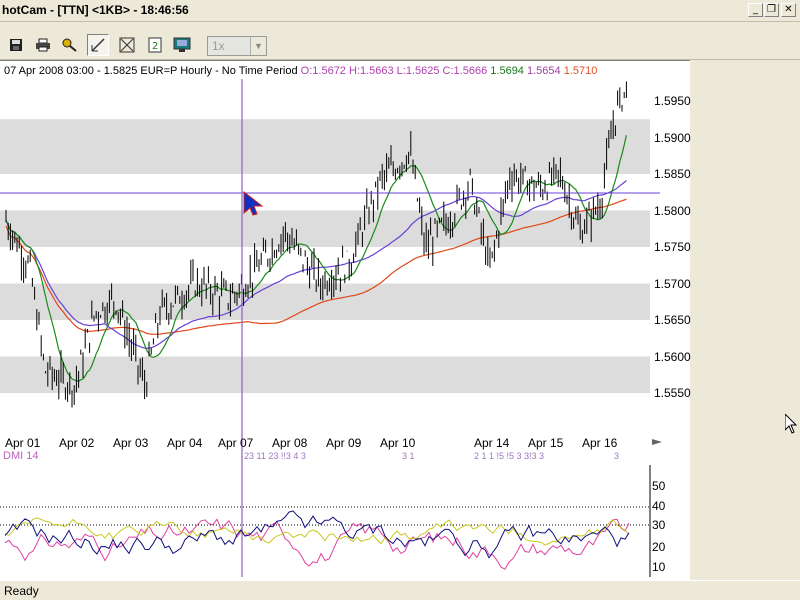 The height and width of the screenshot is (600, 800). Describe the element at coordinates (43, 45) in the screenshot. I see `print-icon` at that location.